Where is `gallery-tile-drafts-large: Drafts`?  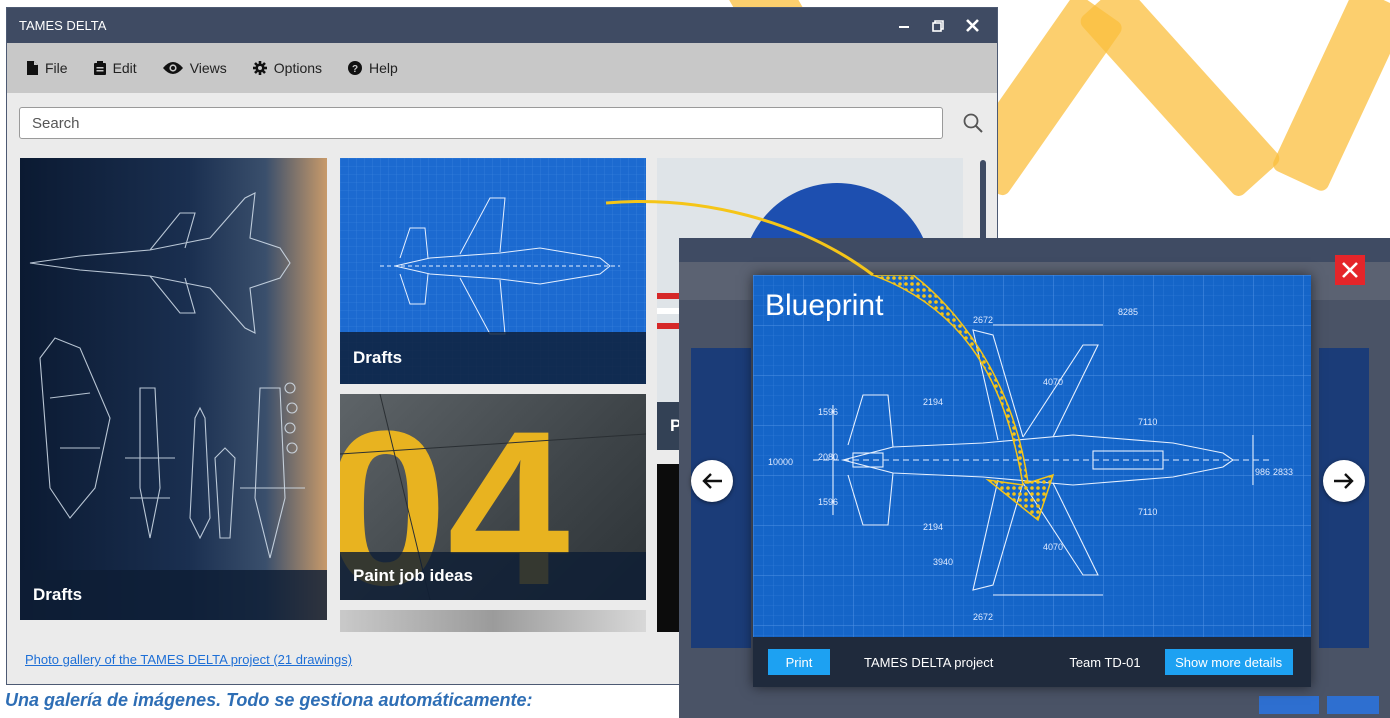
gallery-tile-drafts-large: Drafts is located at coordinates (173, 389).